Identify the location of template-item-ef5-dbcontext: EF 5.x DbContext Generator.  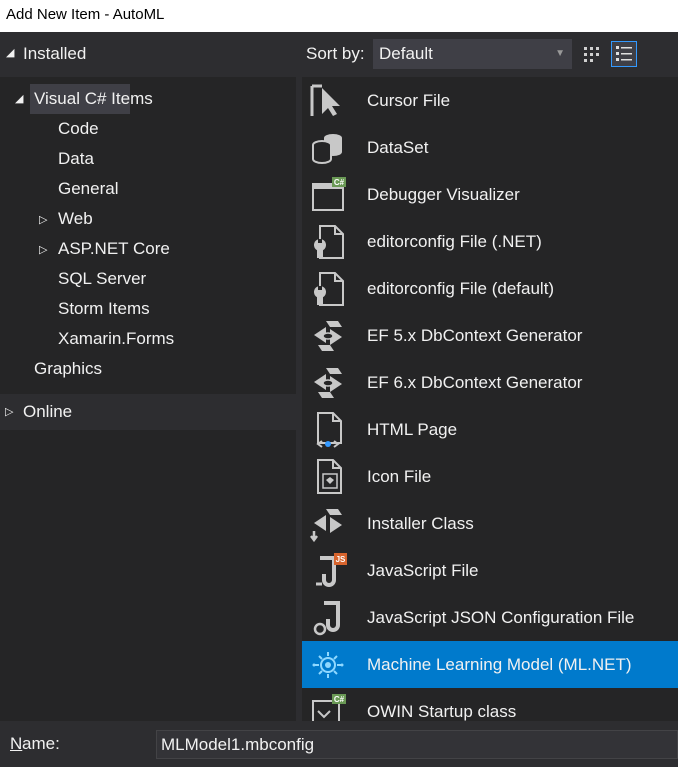
(490, 335).